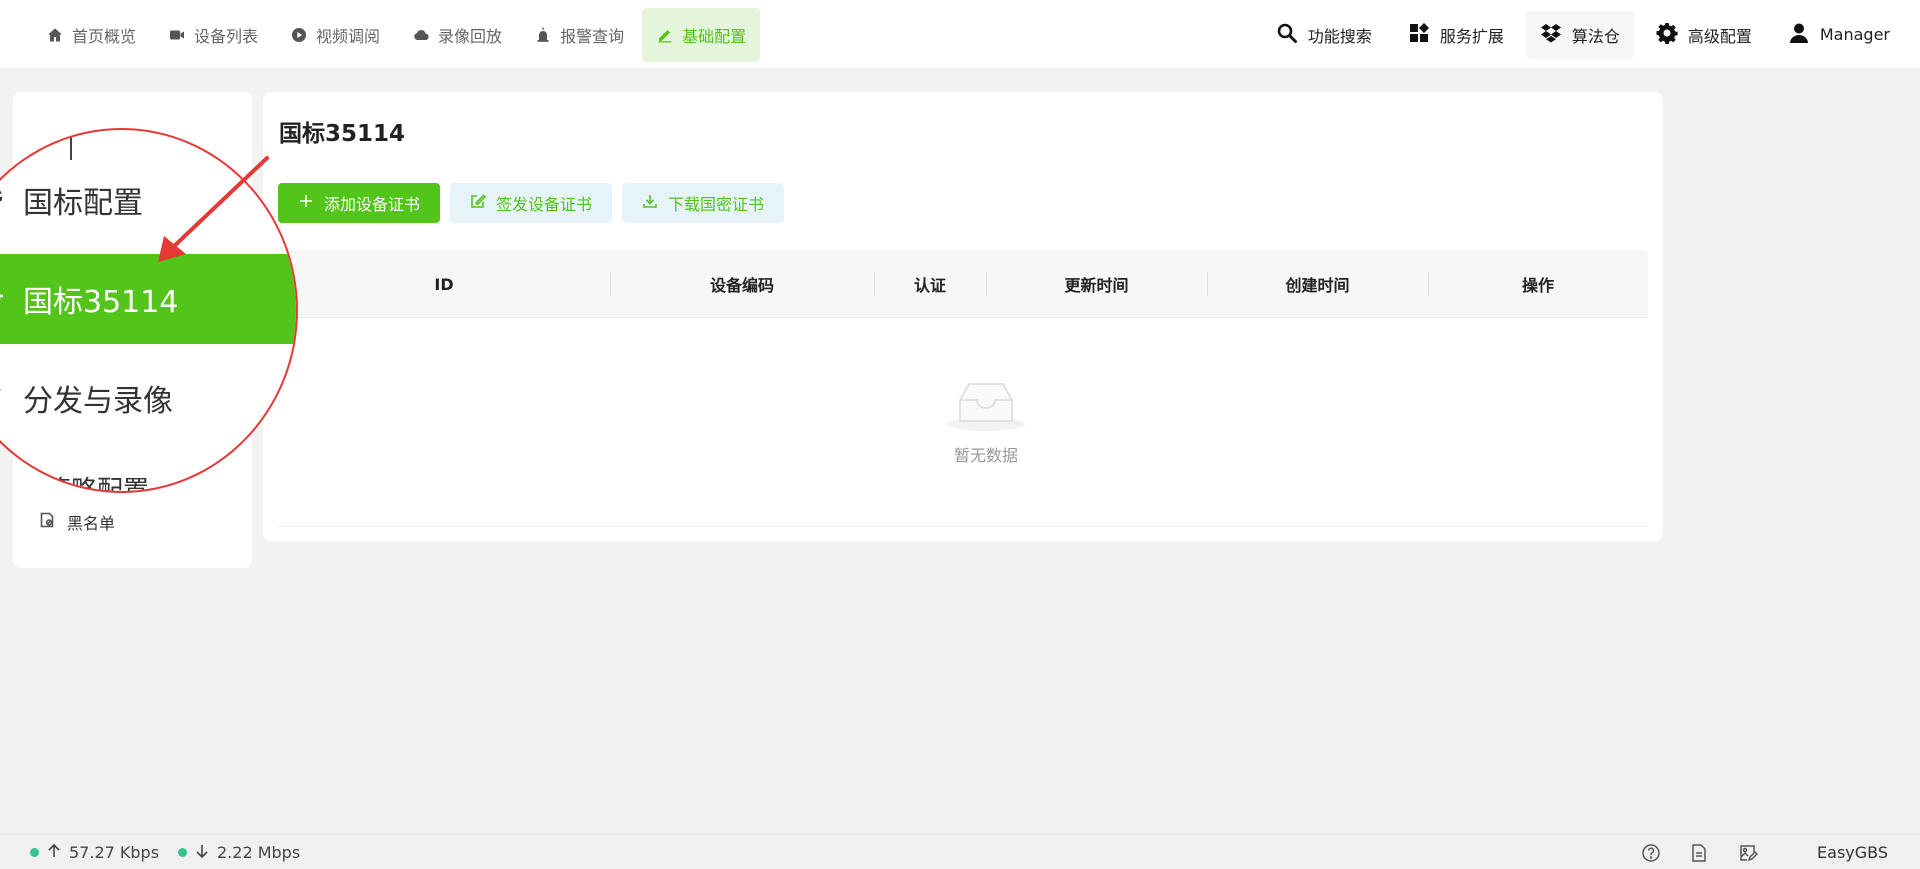  I want to click on column-header-updated-time: 更新时间, so click(1096, 284).